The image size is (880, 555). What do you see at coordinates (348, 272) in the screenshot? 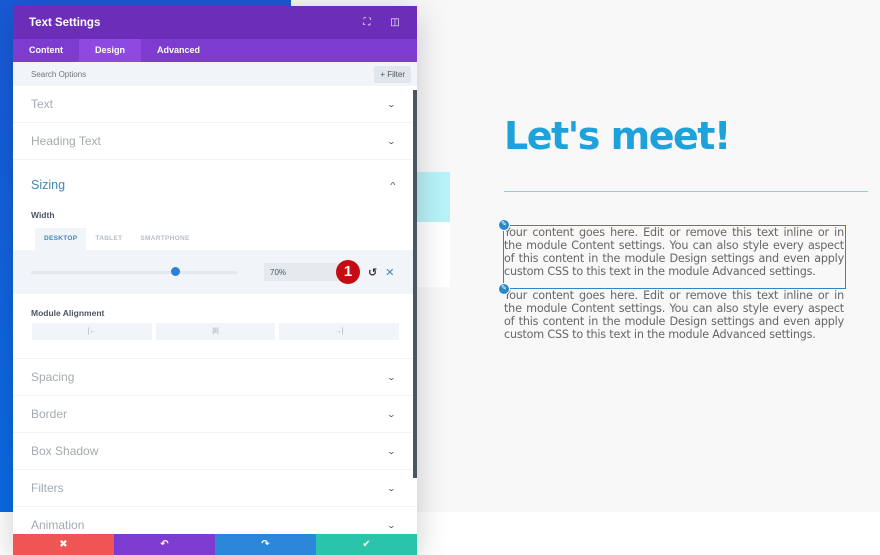
I see `step-number-badge: 1` at bounding box center [348, 272].